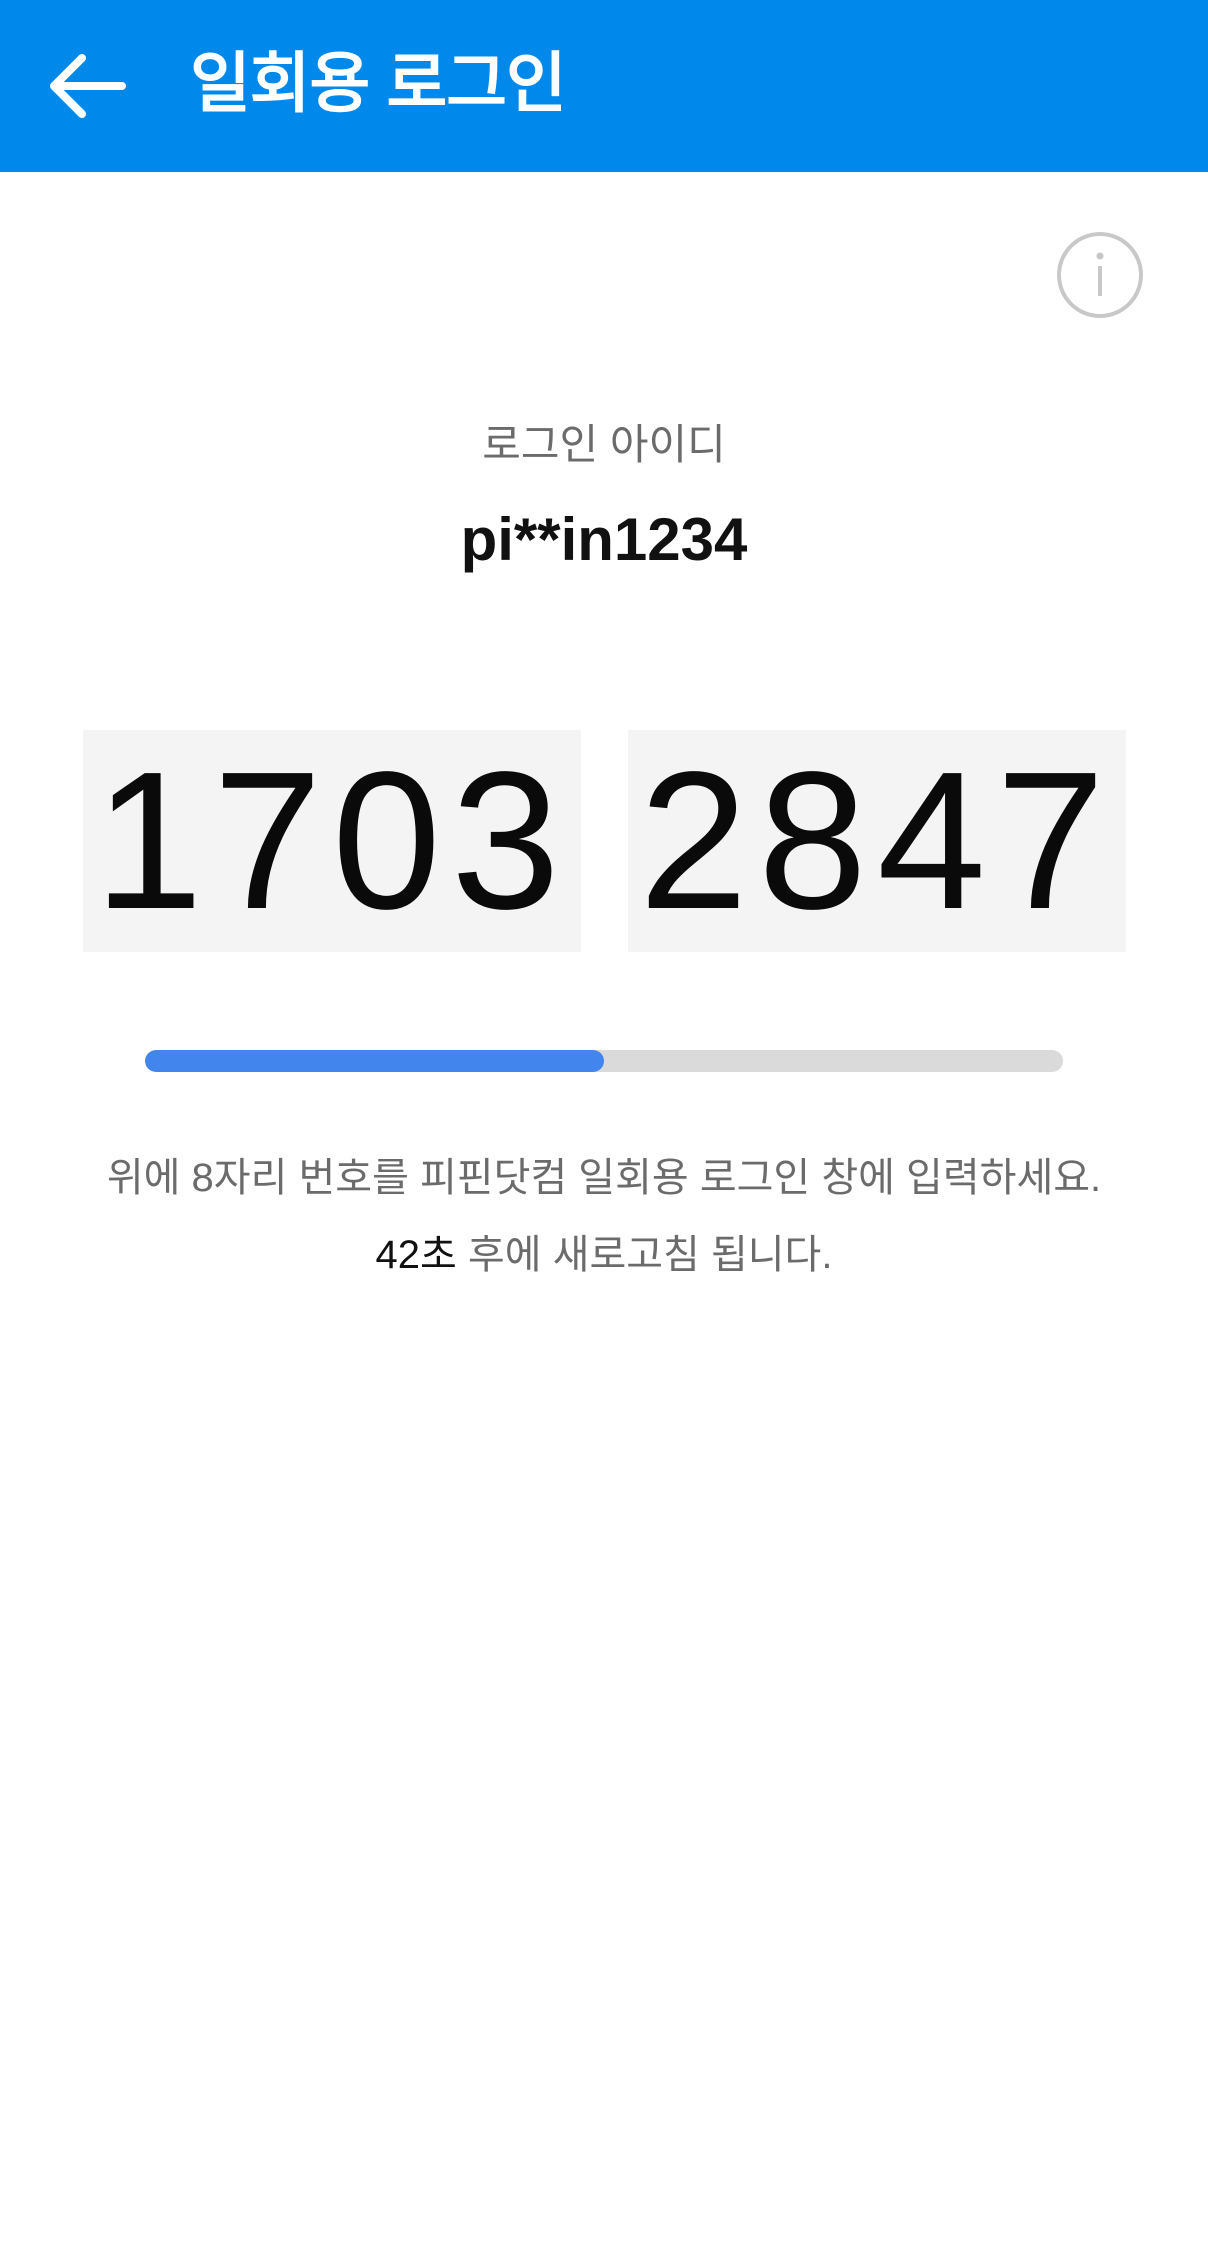 The image size is (1208, 2250). I want to click on back-button, so click(86, 86).